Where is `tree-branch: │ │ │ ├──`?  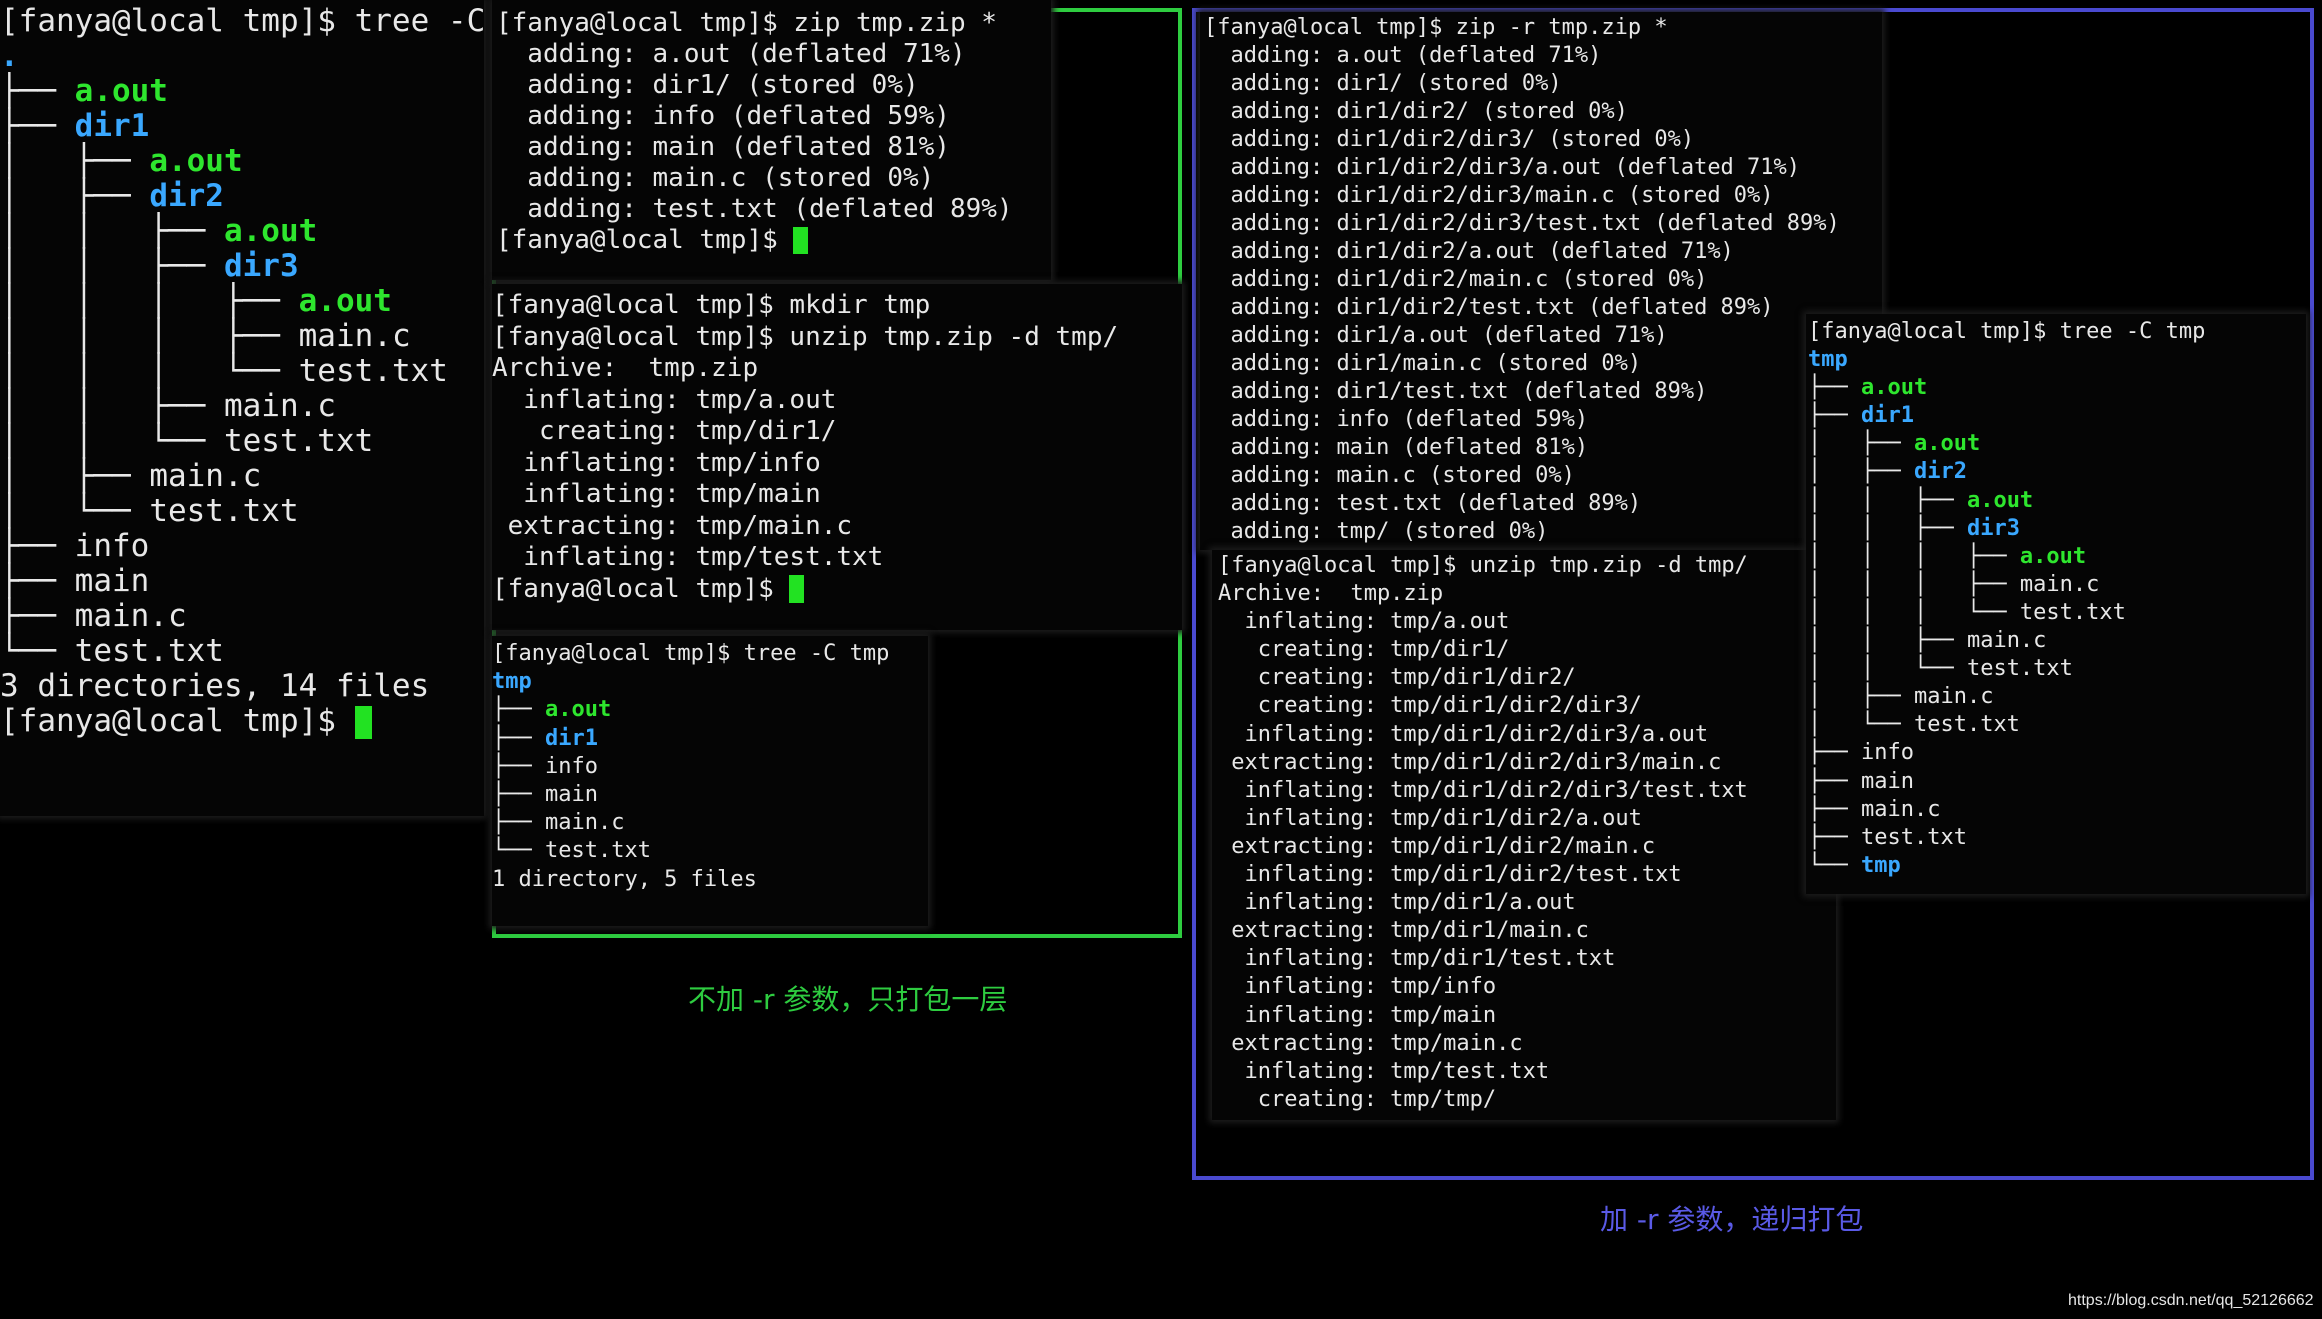
tree-branch: │ │ │ ├── is located at coordinates (1914, 556).